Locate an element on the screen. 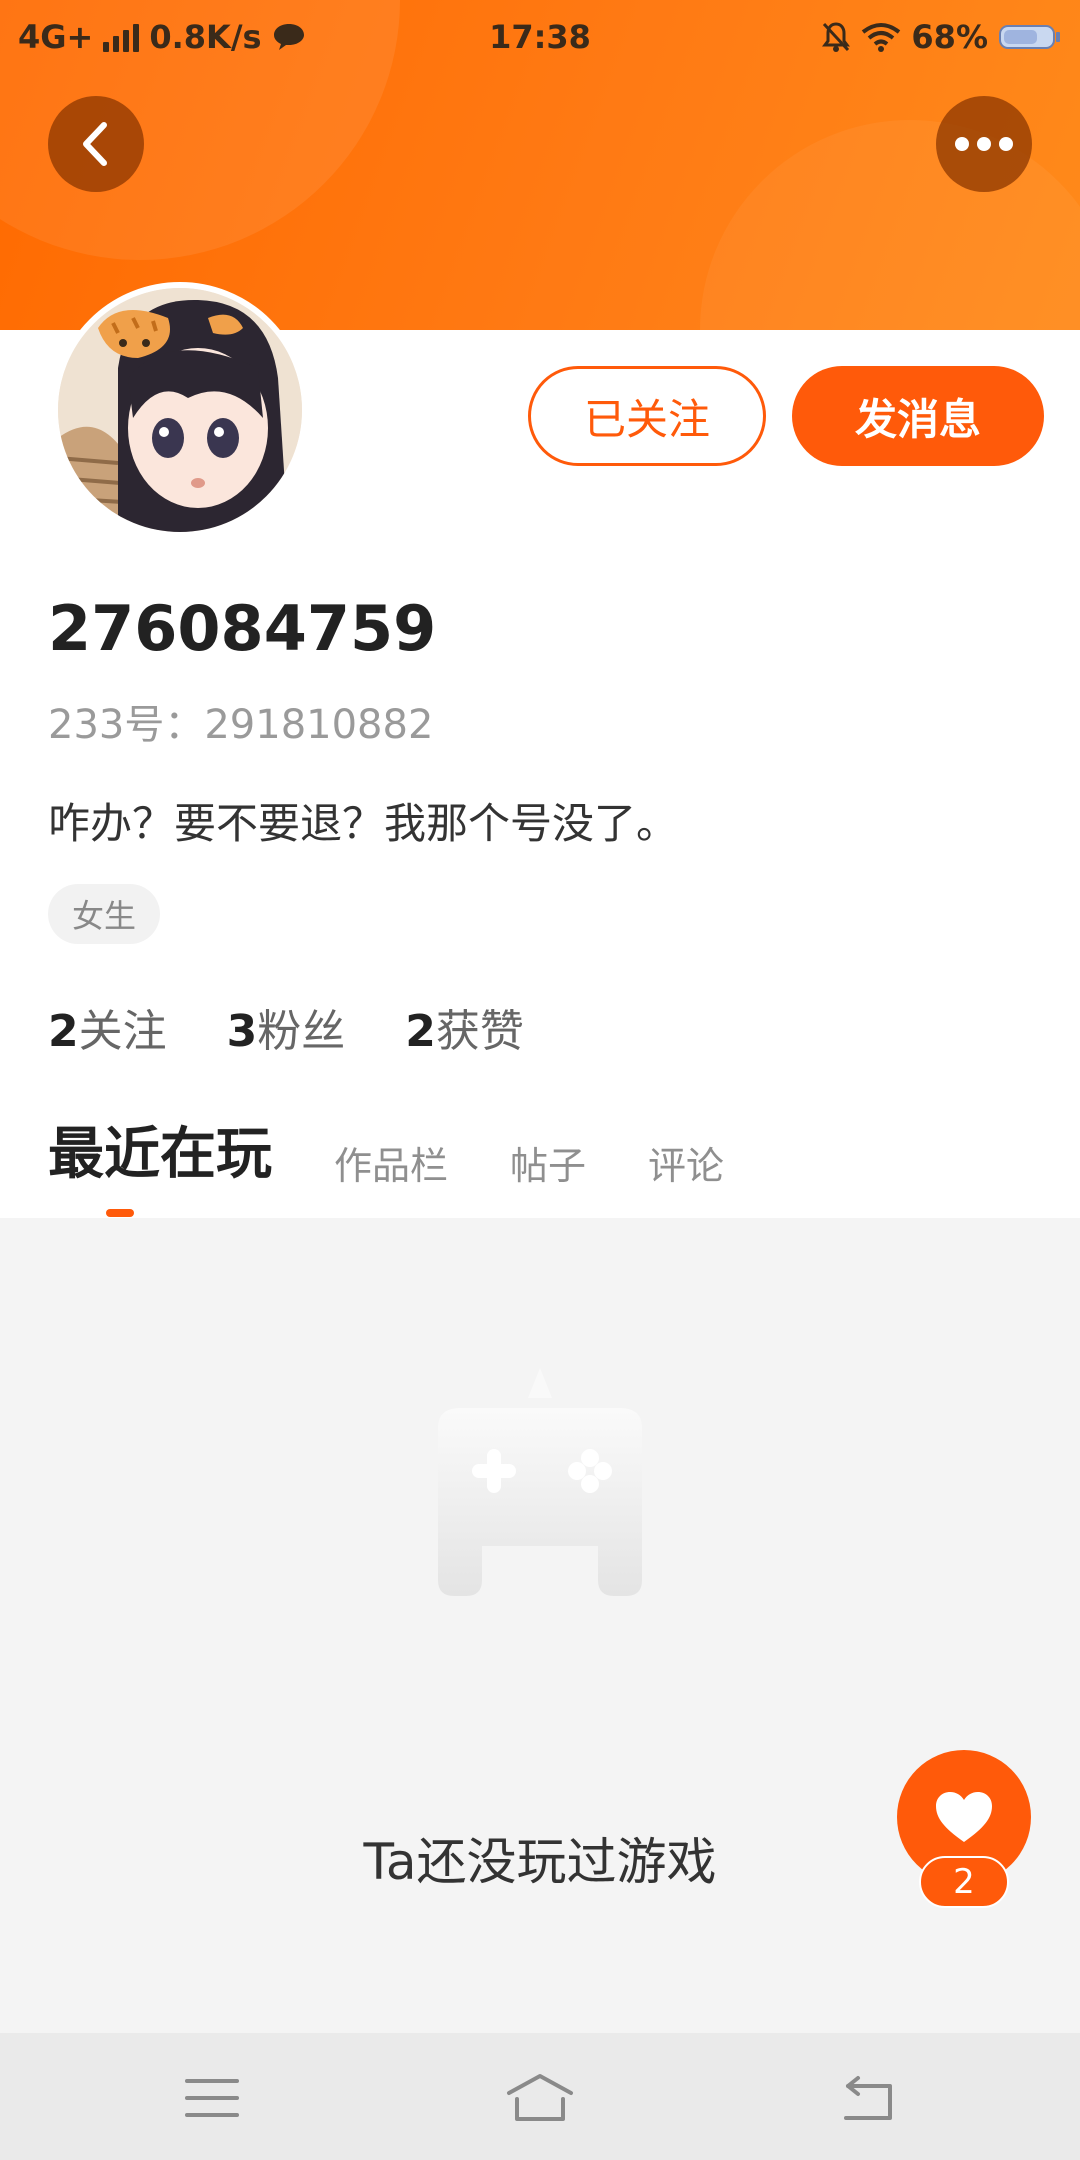 This screenshot has width=1080, height=2160. stat-followers: 3粉丝 is located at coordinates (286, 1027).